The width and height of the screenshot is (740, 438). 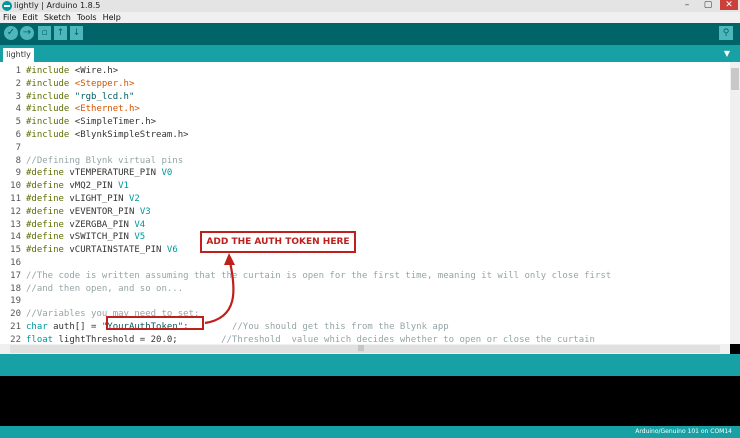 I want to click on tab-bar: lightly ▼, so click(x=370, y=53).